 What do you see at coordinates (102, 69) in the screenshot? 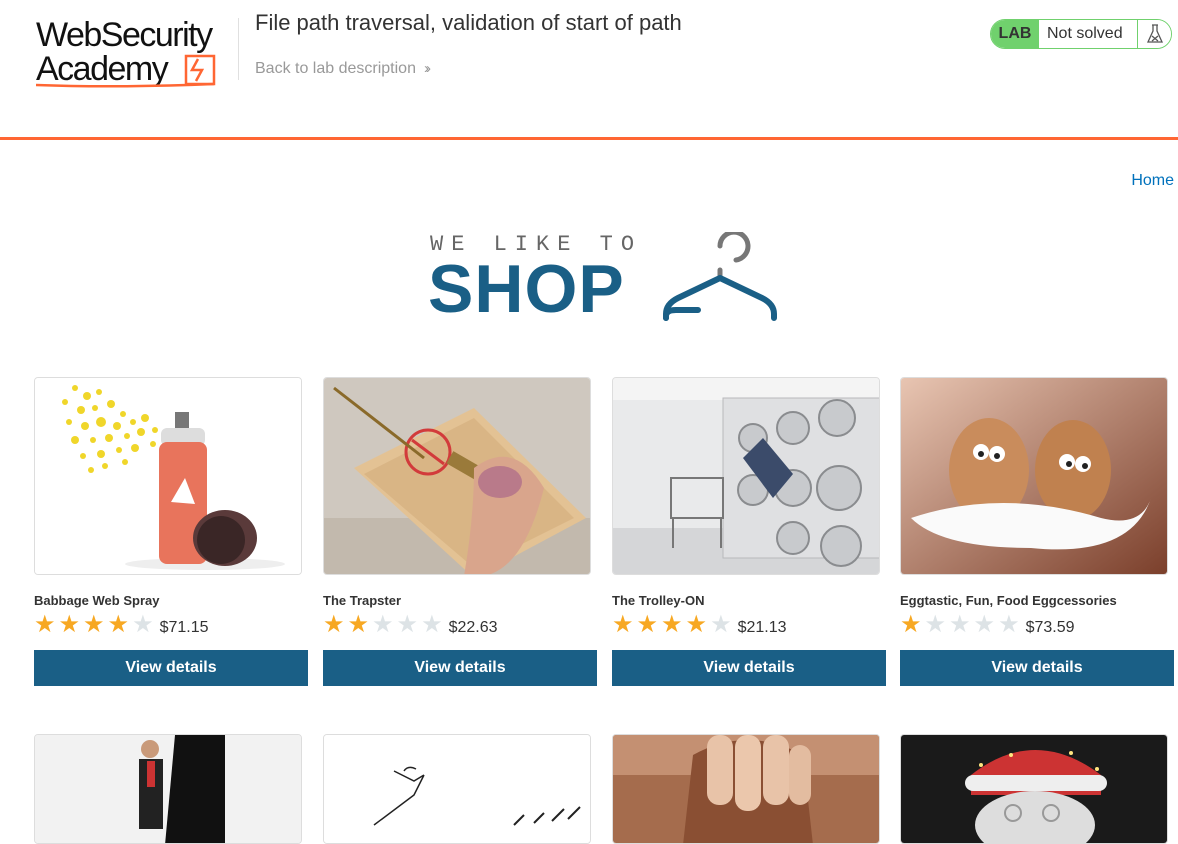
I see `logo-text-line2: Academy` at bounding box center [102, 69].